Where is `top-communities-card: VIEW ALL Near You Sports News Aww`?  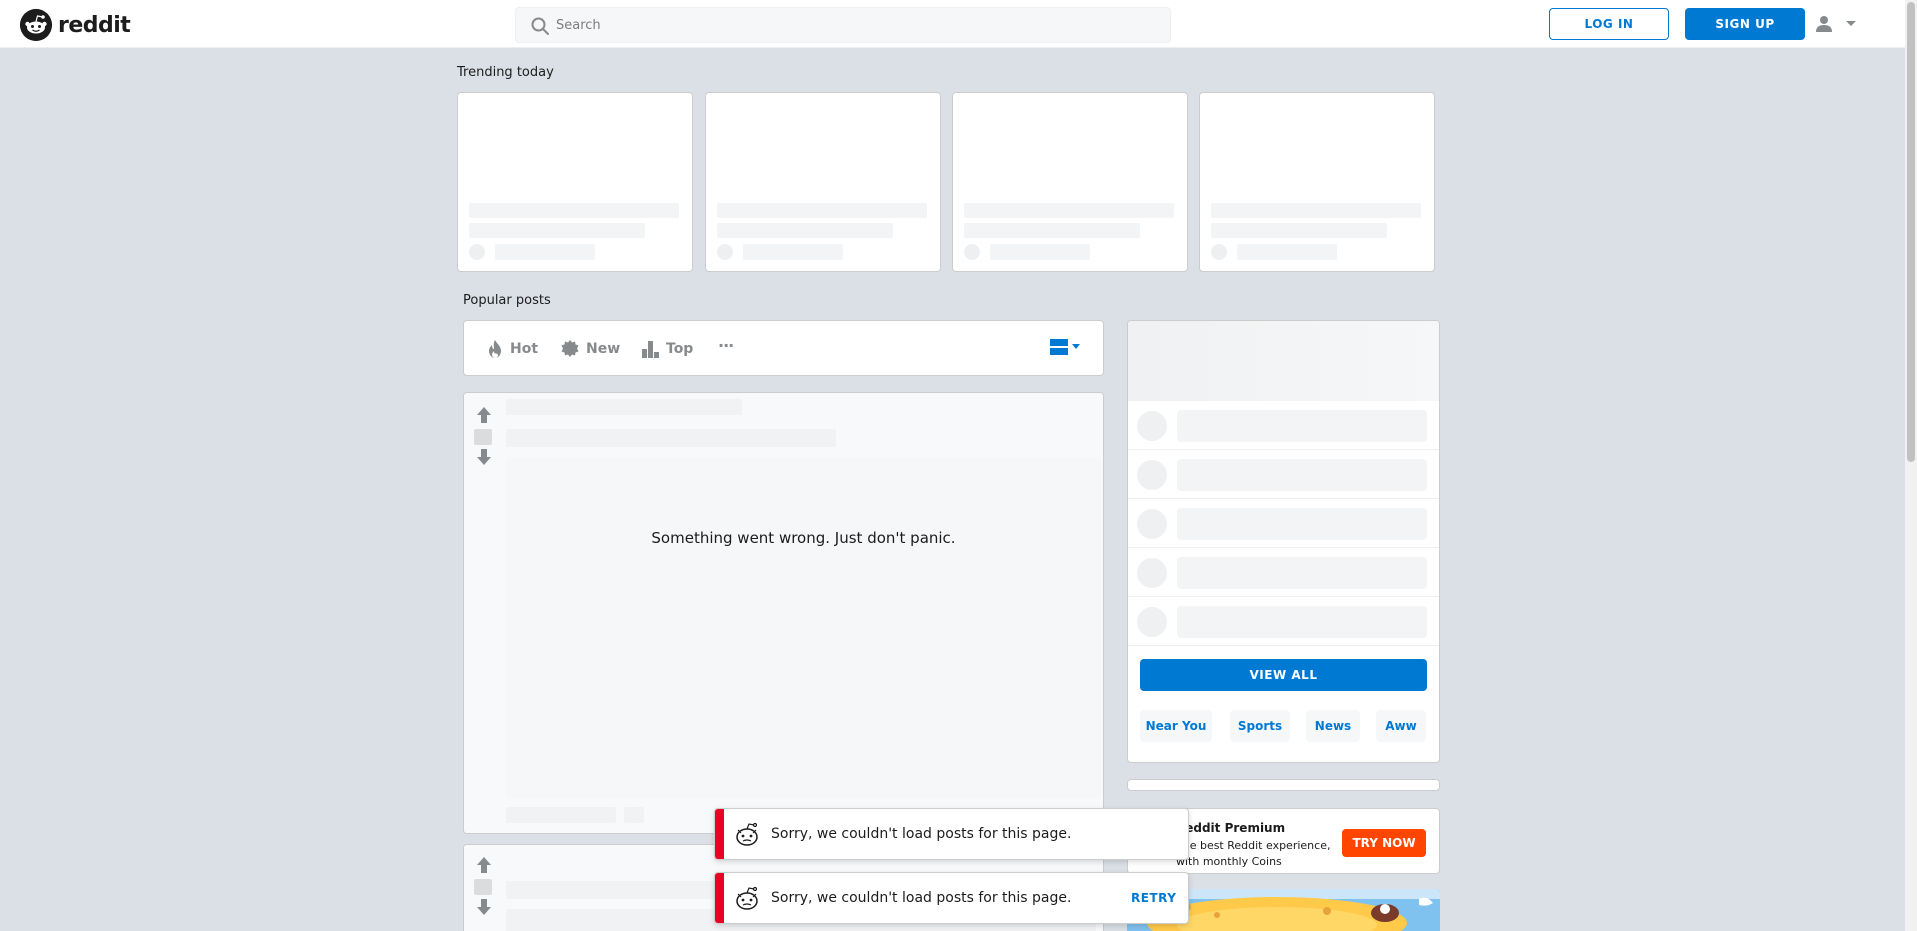 top-communities-card: VIEW ALL Near You Sports News Aww is located at coordinates (1283, 541).